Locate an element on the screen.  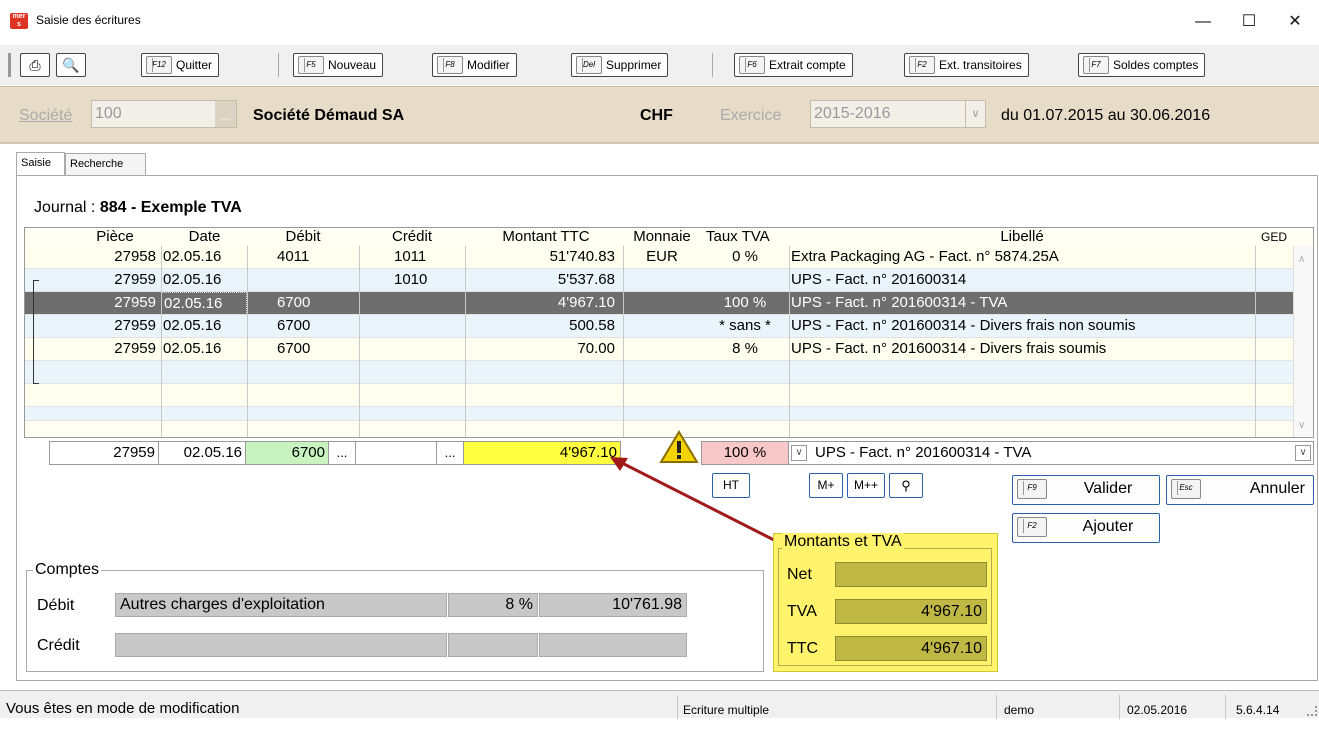
m-plus-plus-button: M++ is located at coordinates (866, 485).